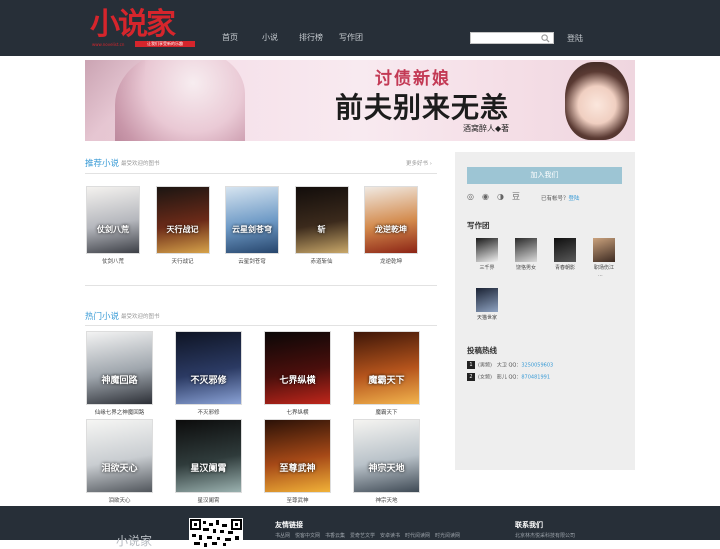 The width and height of the screenshot is (720, 549). What do you see at coordinates (367, 535) in the screenshot?
I see `friend-links: 书丛网 悦客中文网 书香云集 爱奇艺文学 安卓读书 时代阅读网 时光阅读网` at bounding box center [367, 535].